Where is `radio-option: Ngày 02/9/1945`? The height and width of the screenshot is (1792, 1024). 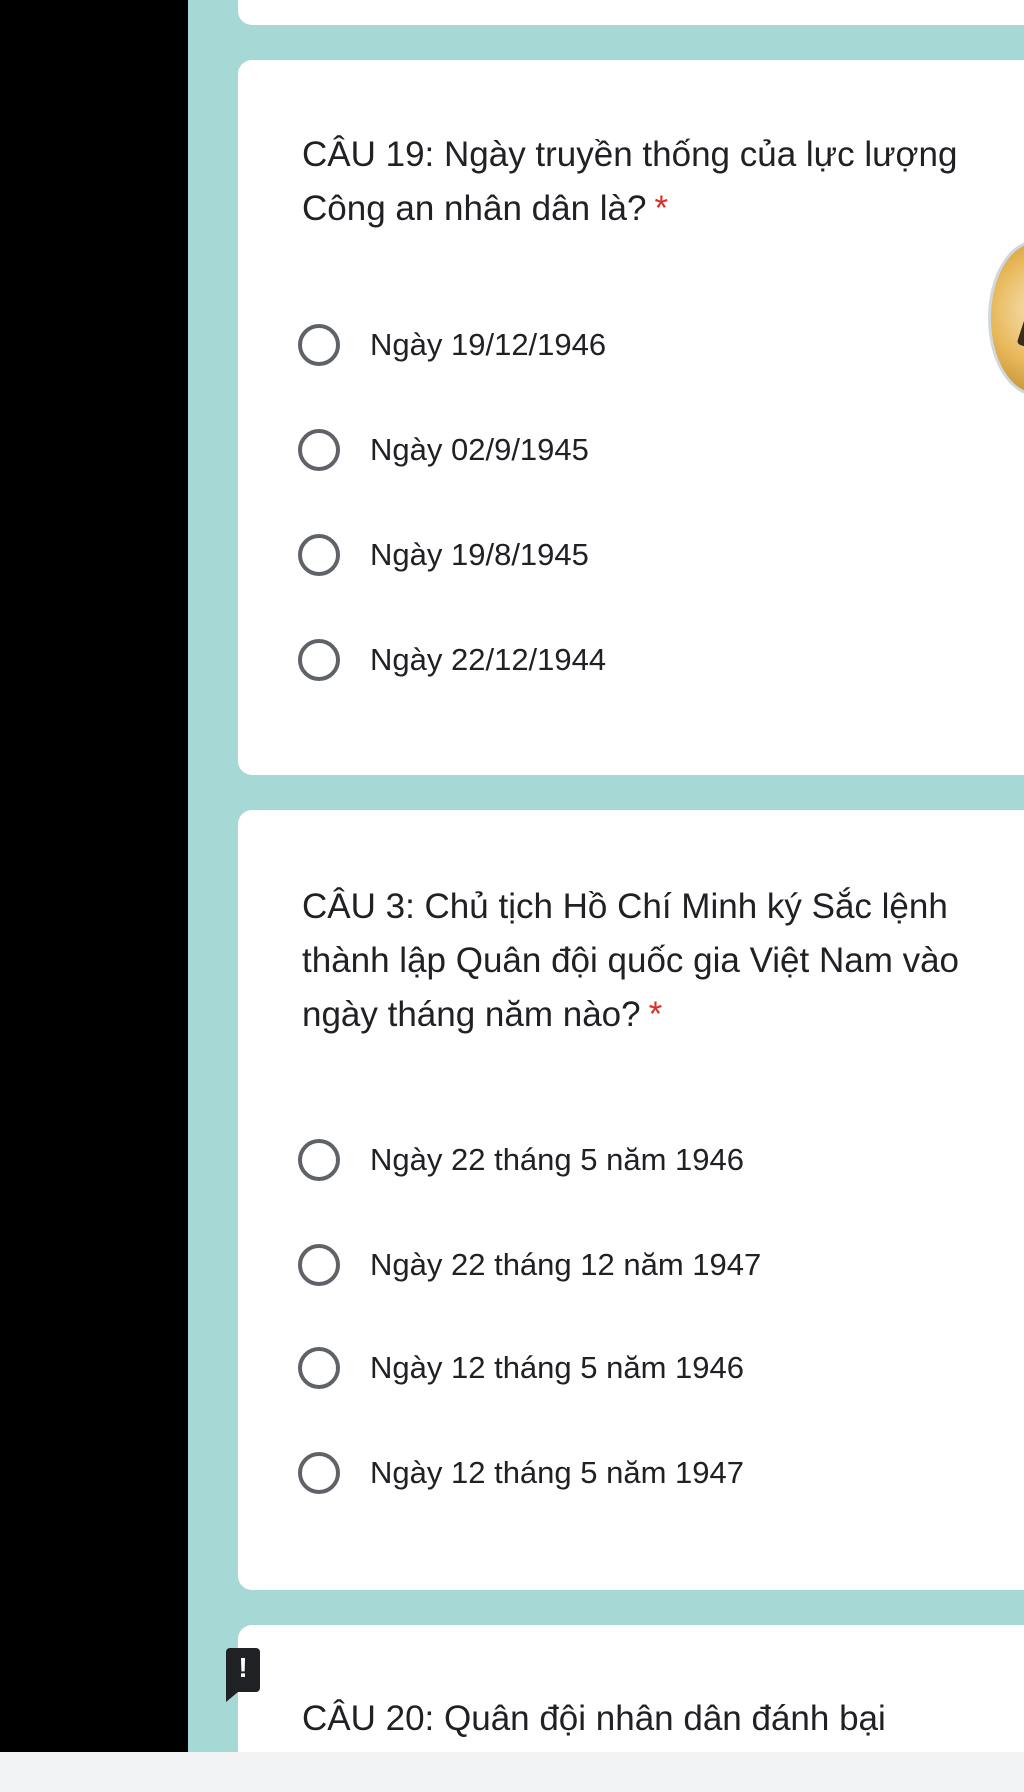
radio-option: Ngày 02/9/1945 is located at coordinates (443, 450).